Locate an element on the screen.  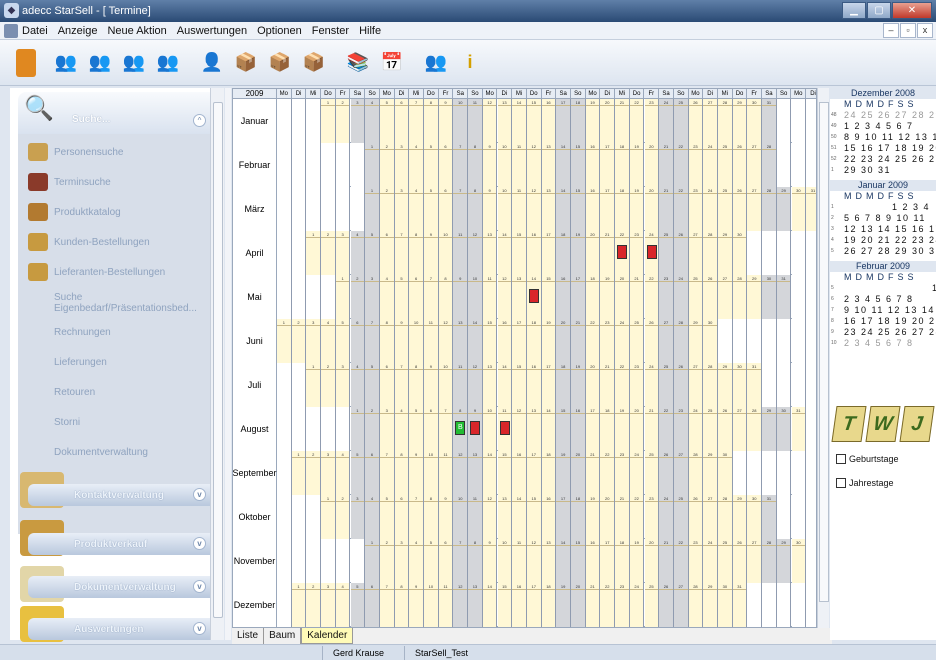
expand-icon: v is located at coordinates (199, 628).